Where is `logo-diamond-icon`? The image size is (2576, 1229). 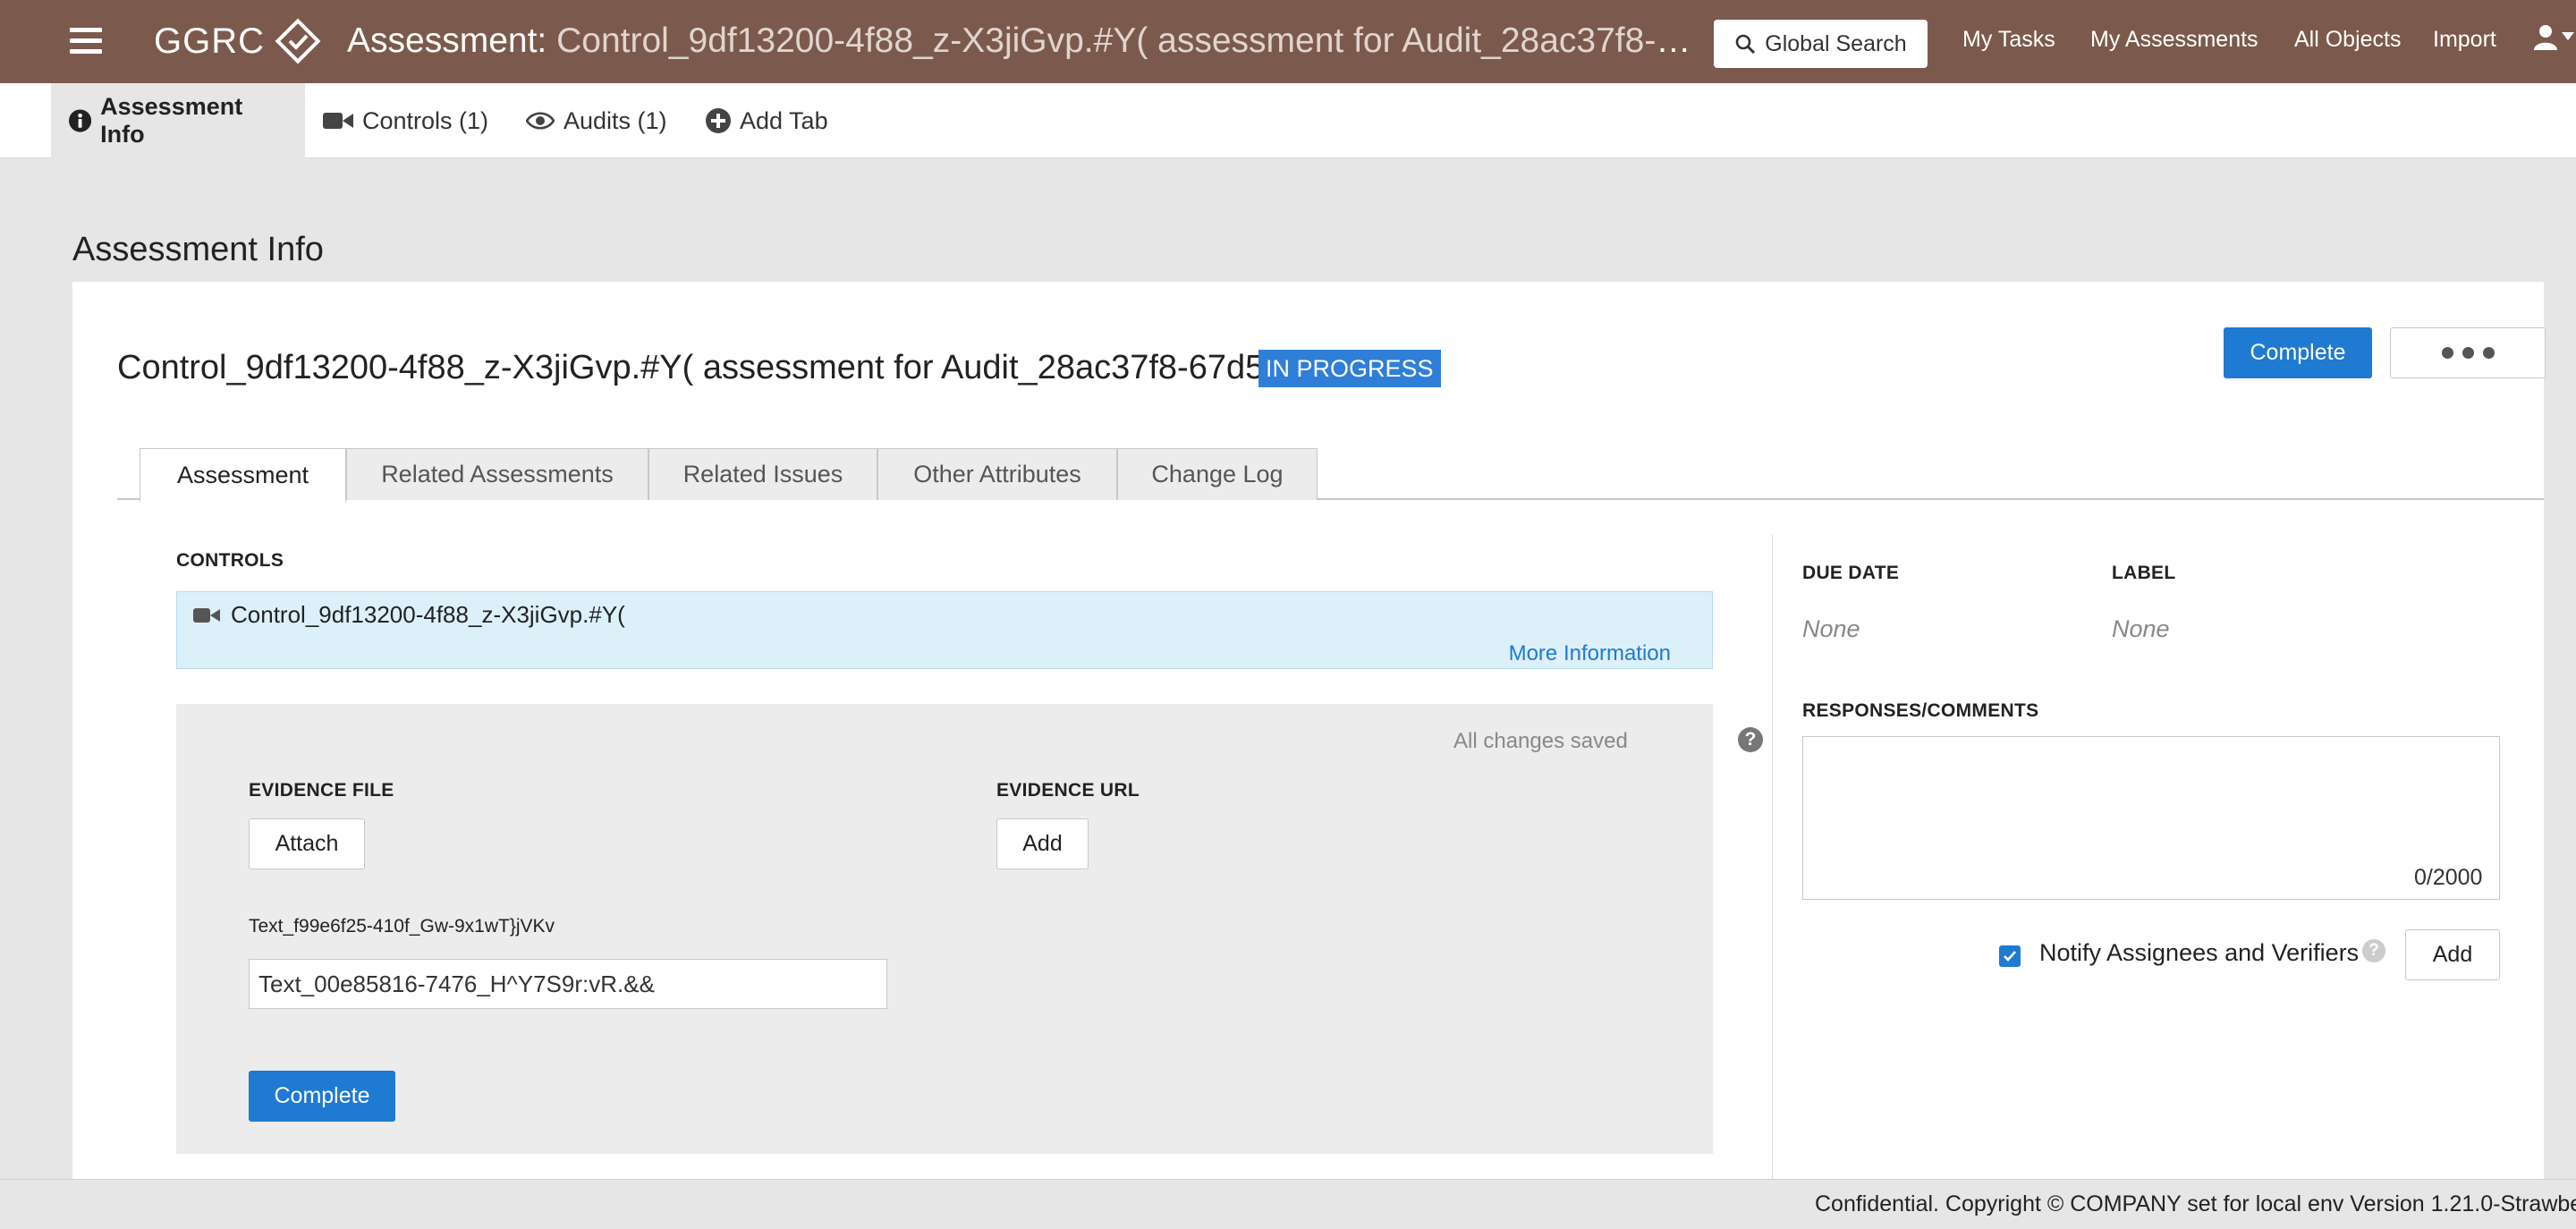
logo-diamond-icon is located at coordinates (298, 41).